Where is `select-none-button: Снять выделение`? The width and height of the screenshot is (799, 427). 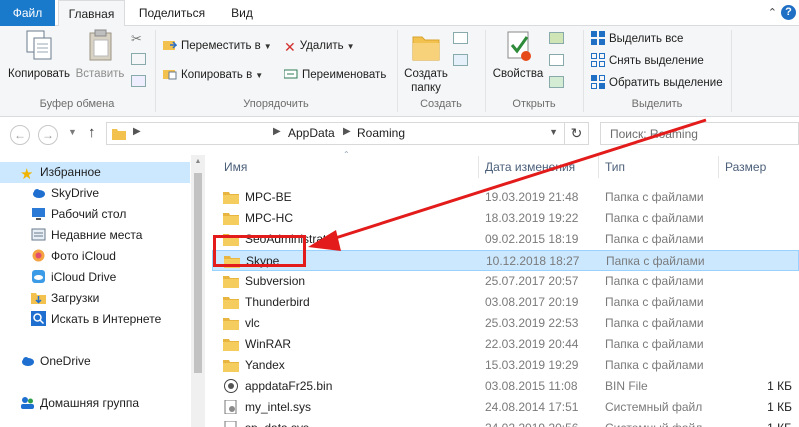
select-none-button: Снять выделение is located at coordinates (647, 61).